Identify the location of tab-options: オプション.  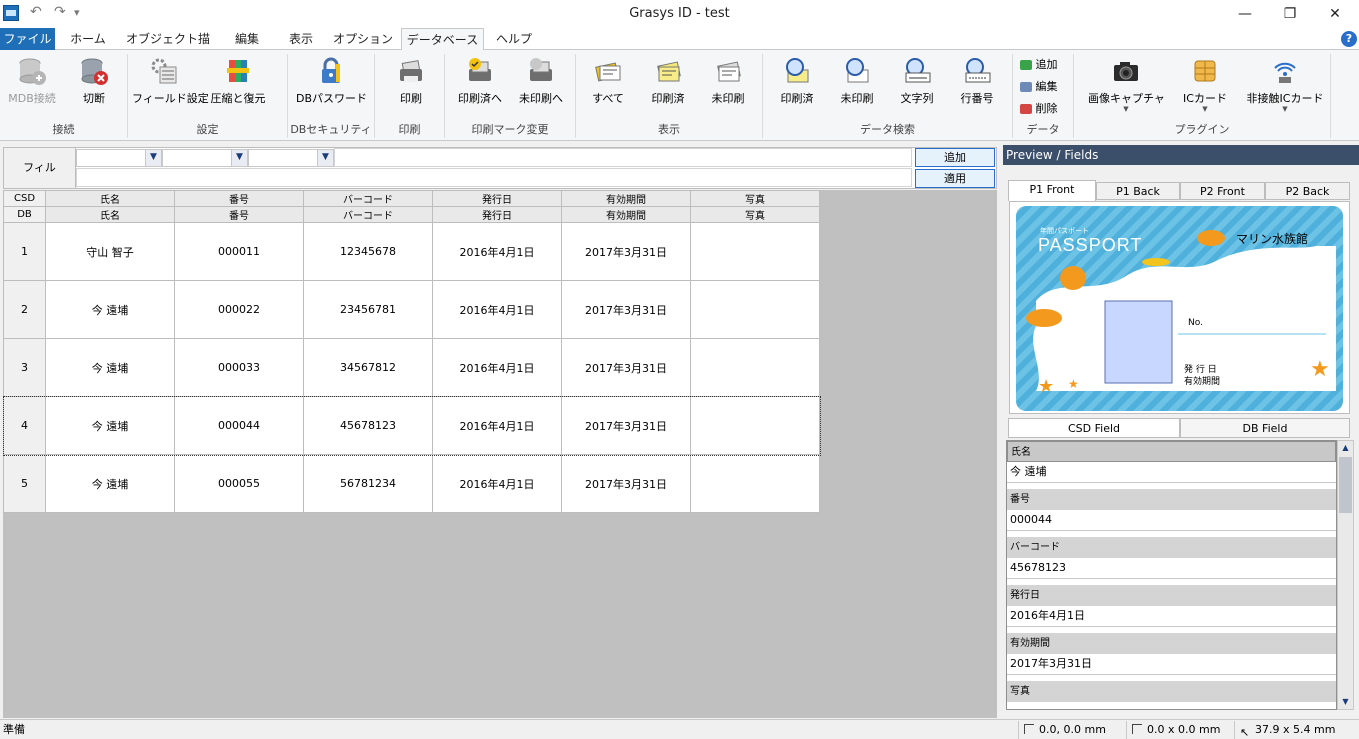
(363, 39).